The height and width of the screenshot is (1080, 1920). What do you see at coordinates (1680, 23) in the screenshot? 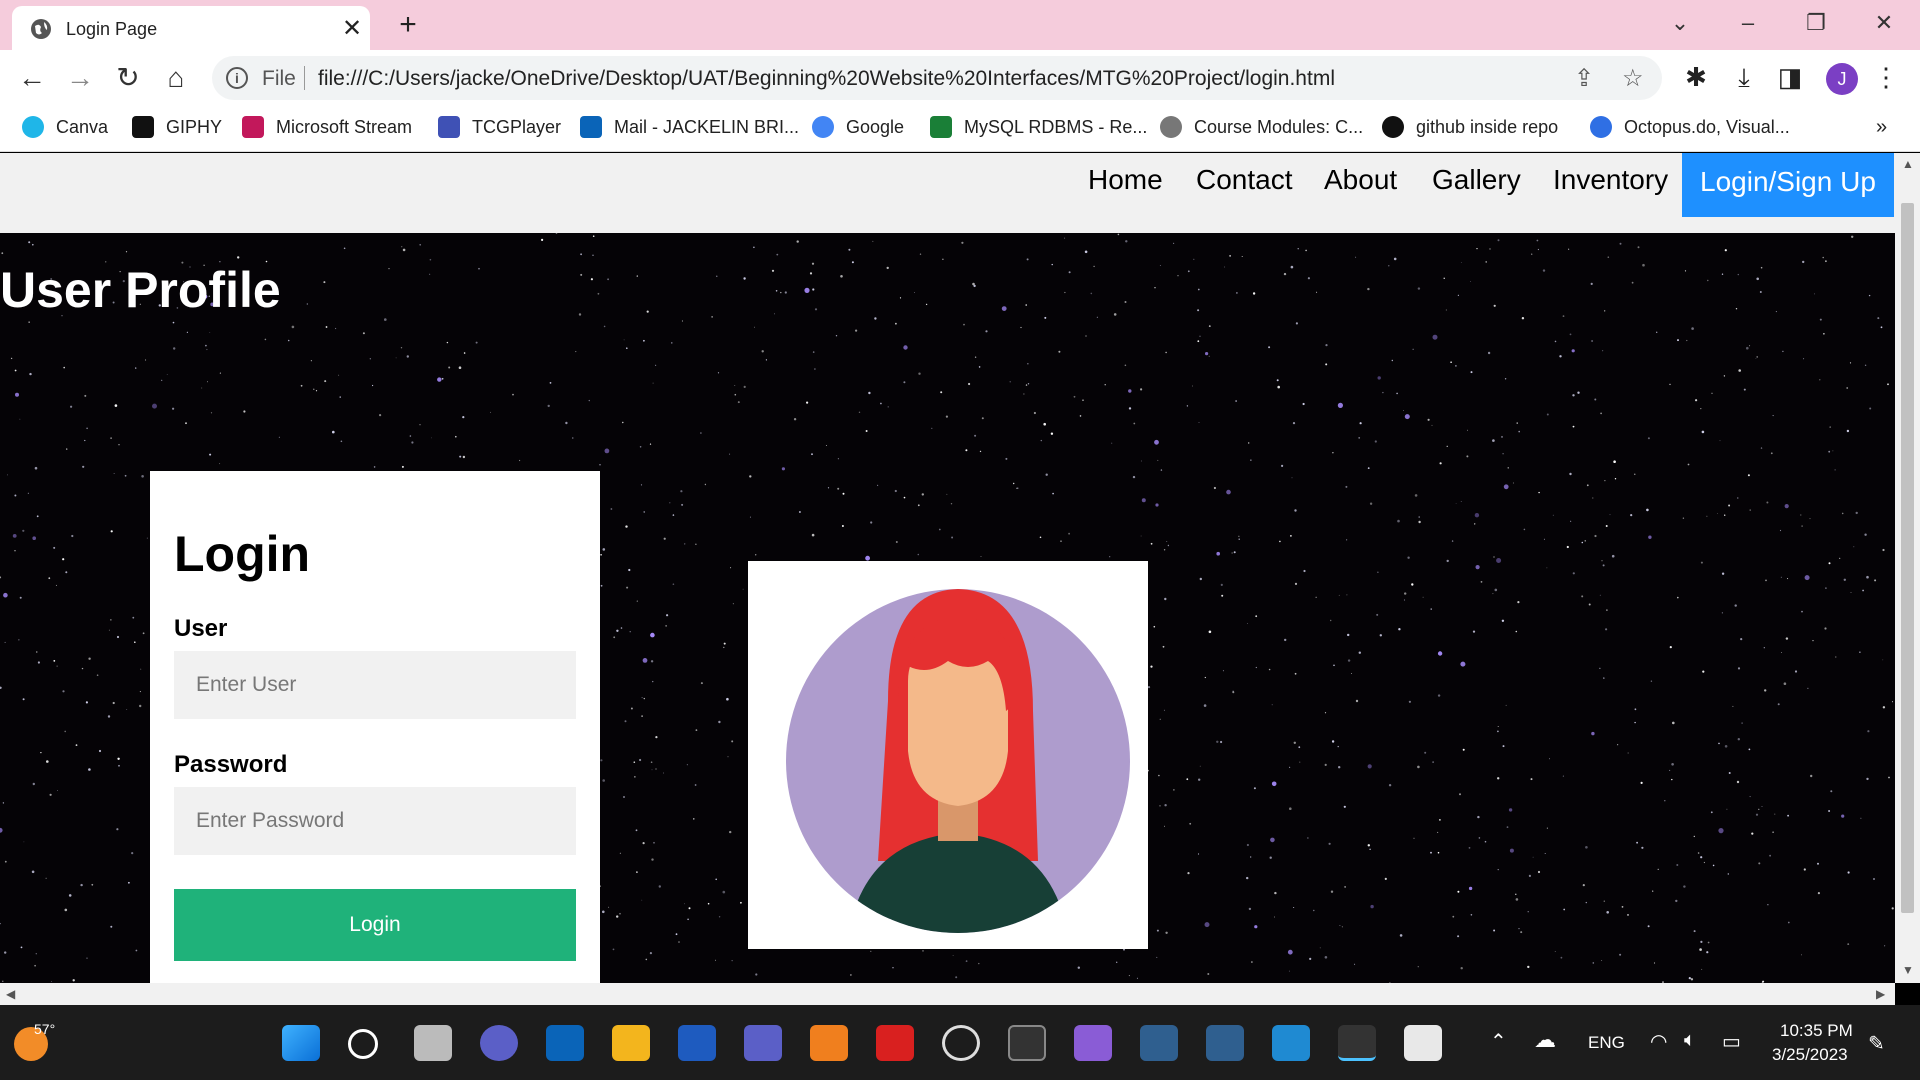
I see `tab-search-icon: ⌄` at bounding box center [1680, 23].